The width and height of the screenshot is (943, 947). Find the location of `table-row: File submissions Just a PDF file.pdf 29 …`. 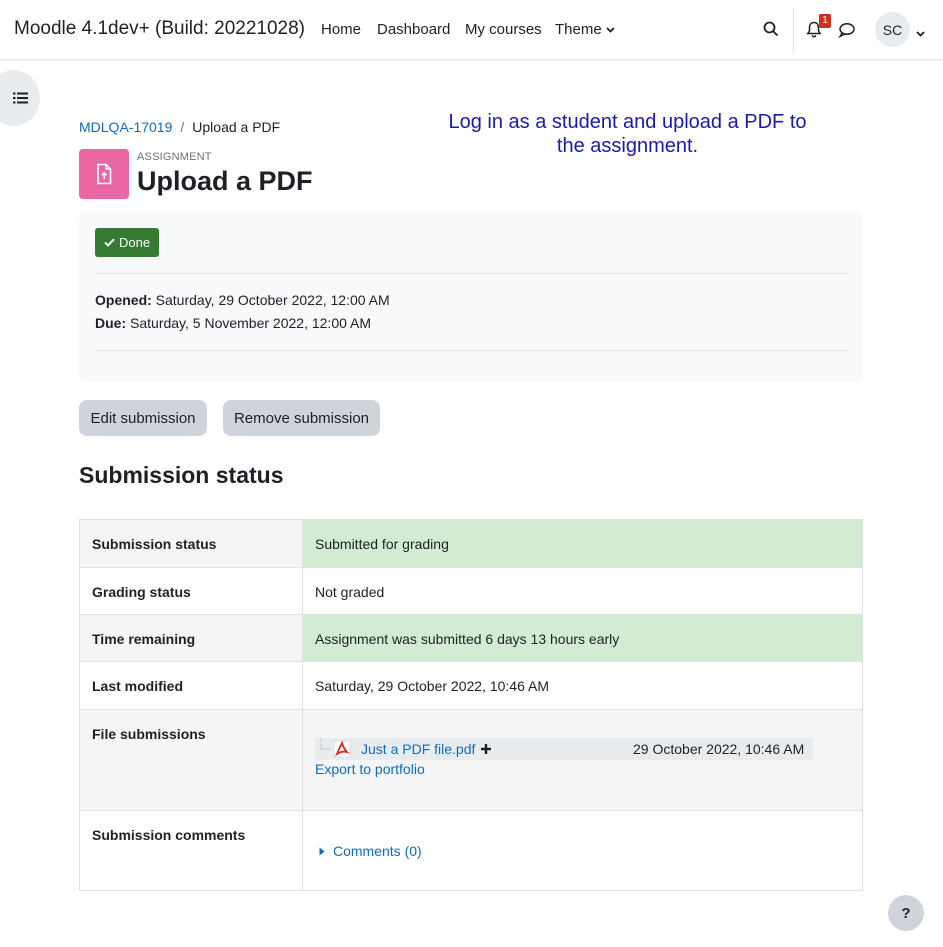

table-row: File submissions Just a PDF file.pdf 29 … is located at coordinates (471, 760).